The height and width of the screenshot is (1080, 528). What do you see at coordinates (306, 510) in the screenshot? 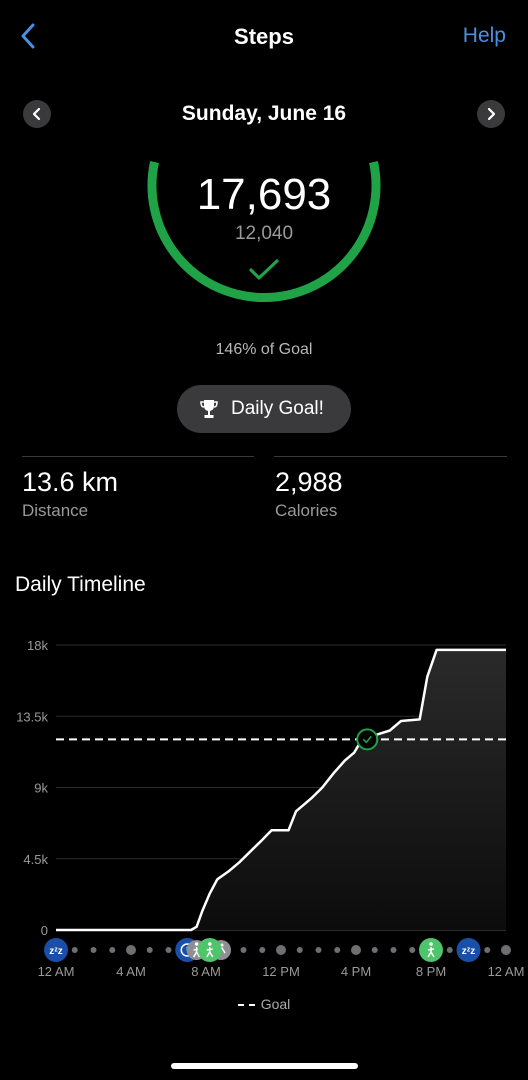
I see `calories-label: Calories` at bounding box center [306, 510].